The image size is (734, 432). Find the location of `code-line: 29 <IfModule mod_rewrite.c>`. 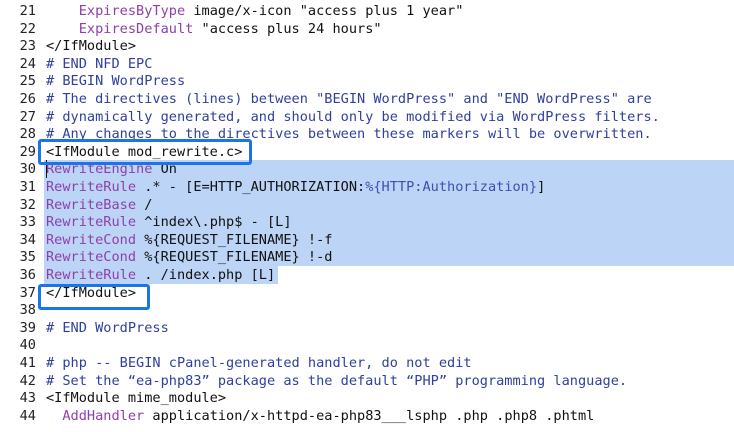

code-line: 29 <IfModule mod_rewrite.c> is located at coordinates (367, 152).